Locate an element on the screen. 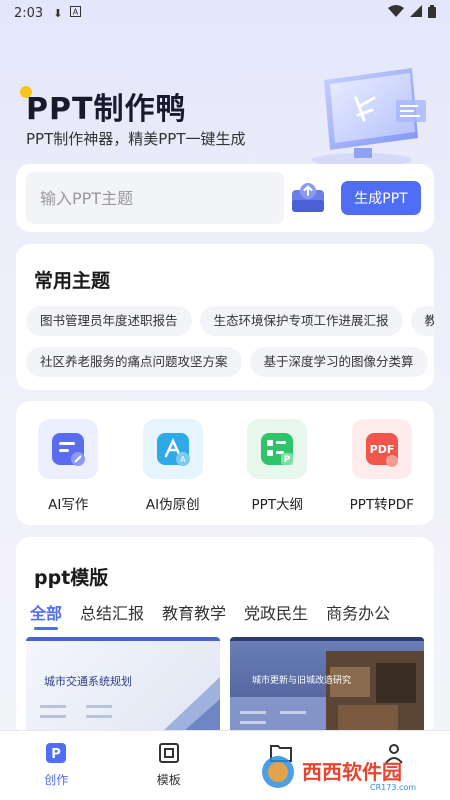  topic-chip: 生态环境保护专项工作进展汇报 is located at coordinates (301, 321).